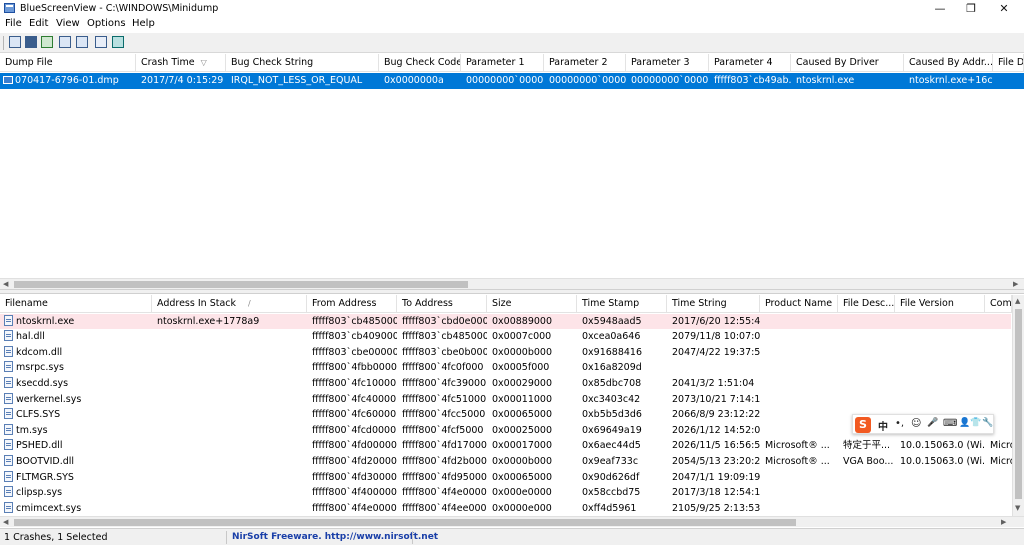  I want to click on menu-file: File, so click(13, 23).